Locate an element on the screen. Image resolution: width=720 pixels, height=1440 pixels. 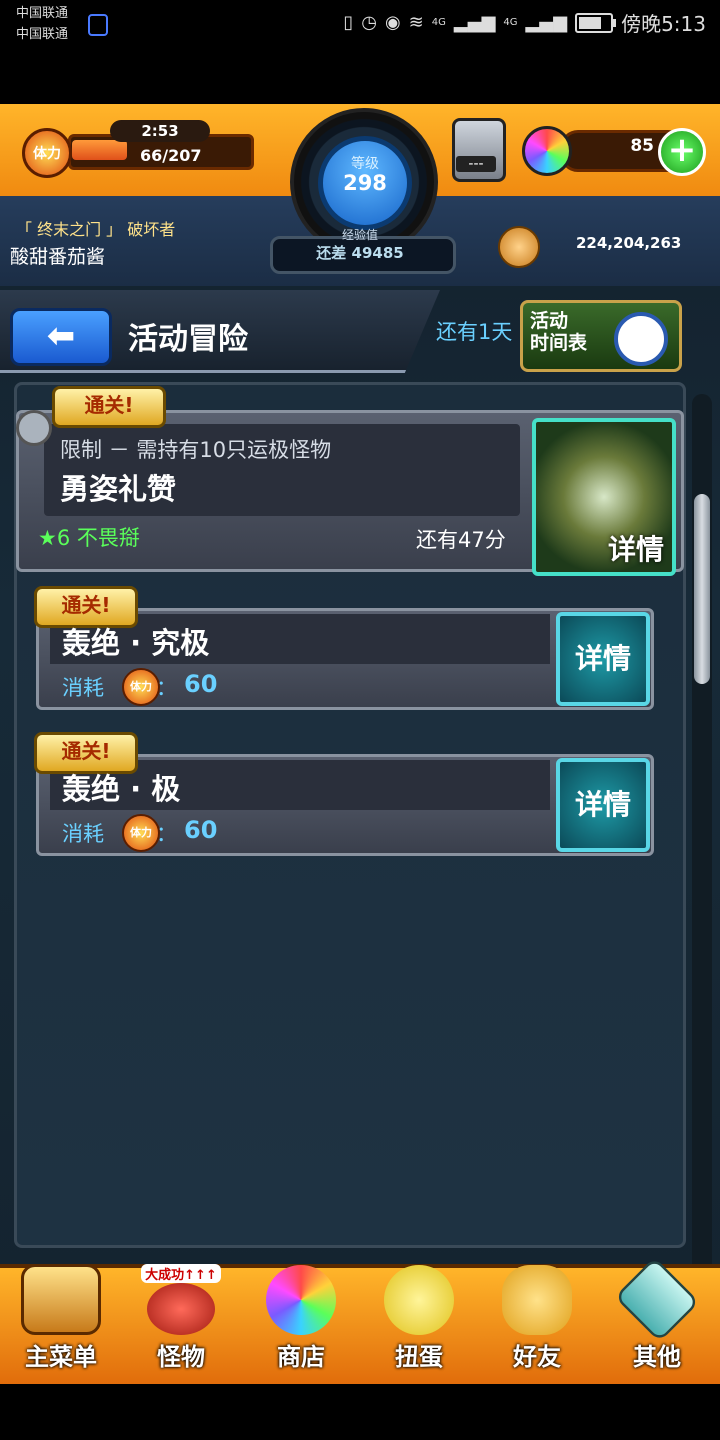
nav-label: 主菜单 is located at coordinates (61, 1357).